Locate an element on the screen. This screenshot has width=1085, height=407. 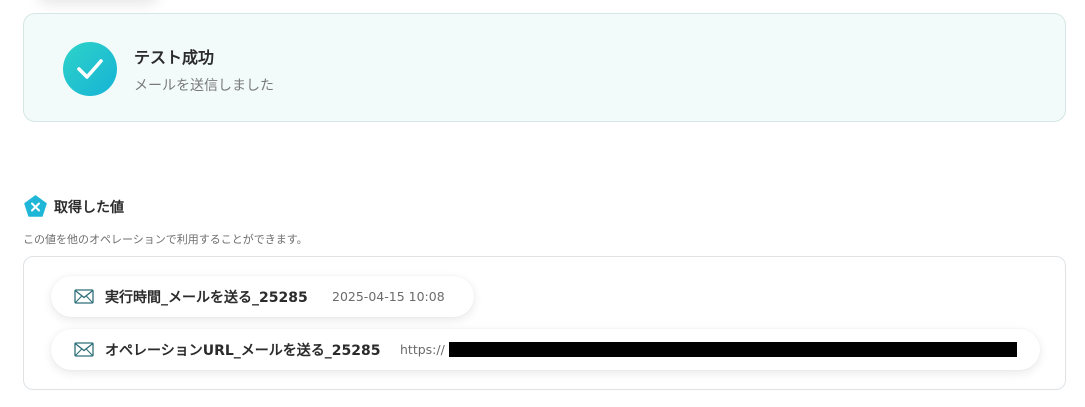
section-description: この値を他のオペレーションで利用することができます。 is located at coordinates (165, 239).